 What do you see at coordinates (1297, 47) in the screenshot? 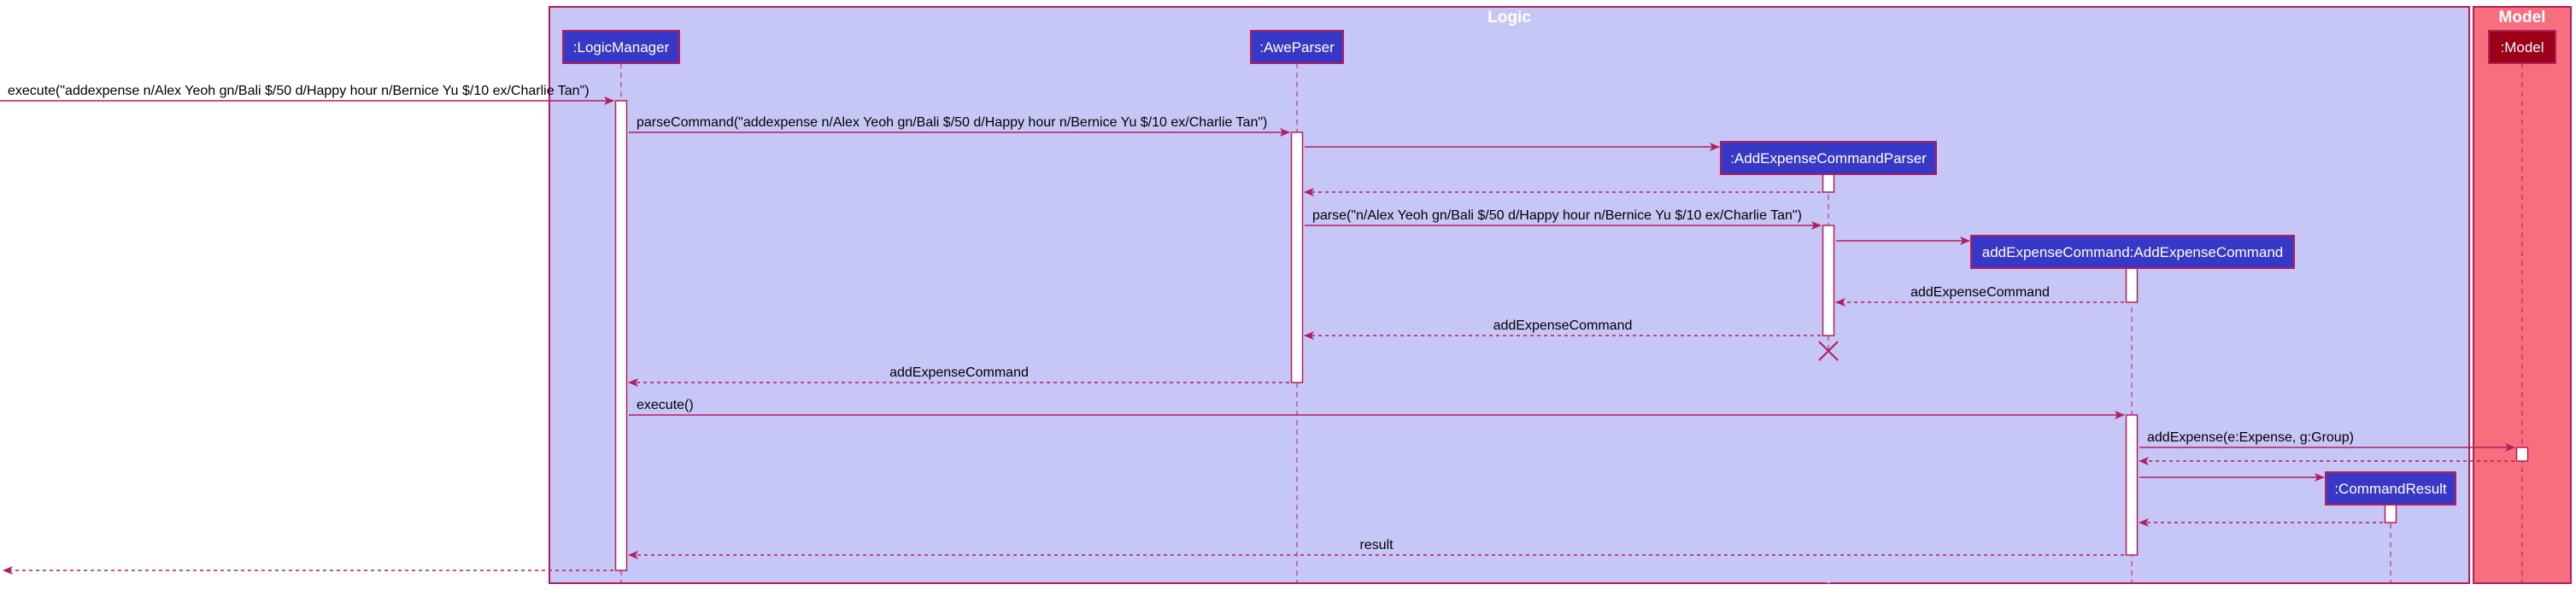
I see `ap-participant-label: :AweParser` at bounding box center [1297, 47].